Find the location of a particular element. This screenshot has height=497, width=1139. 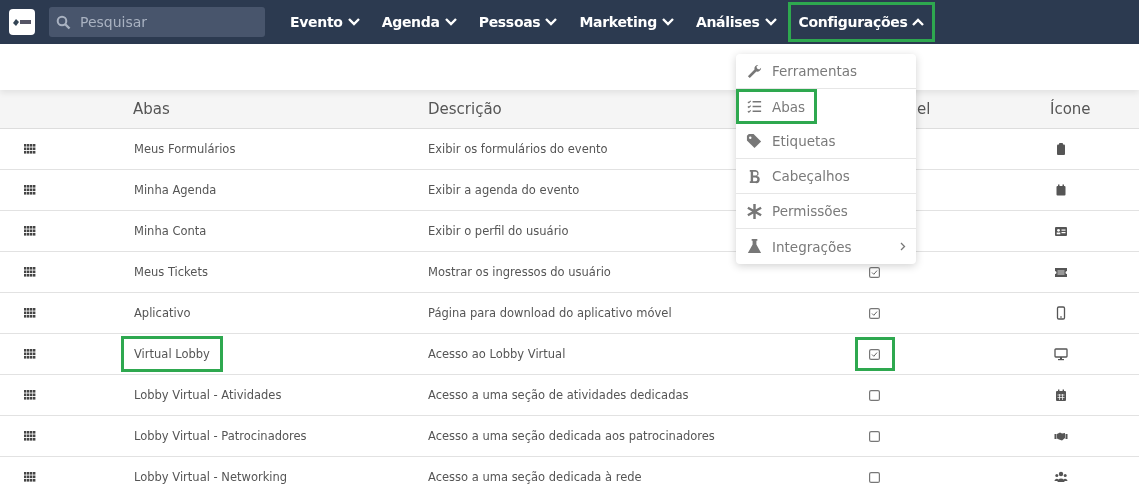

table-cell-text: Exibir o perfil do usuário is located at coordinates (498, 231).